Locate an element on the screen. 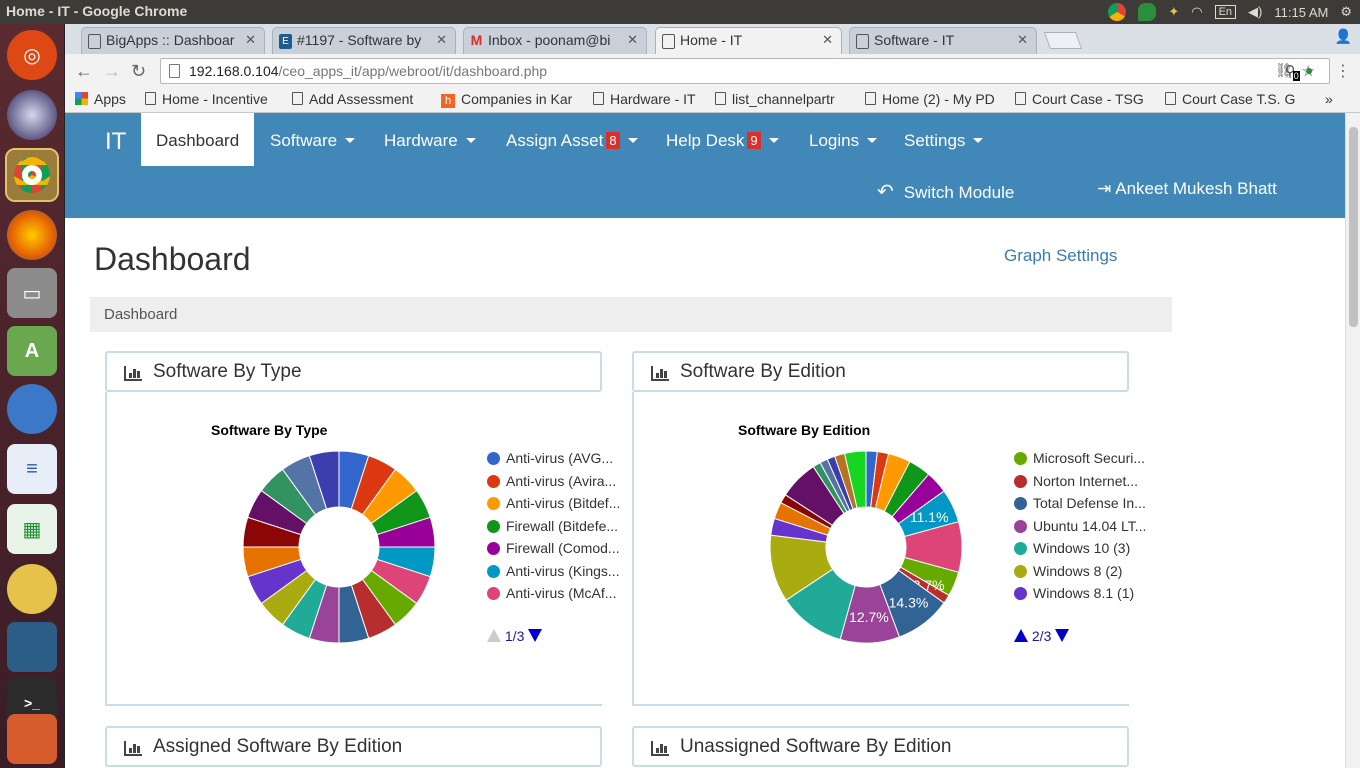 The width and height of the screenshot is (1360, 768). count-badge: 9 is located at coordinates (754, 140).